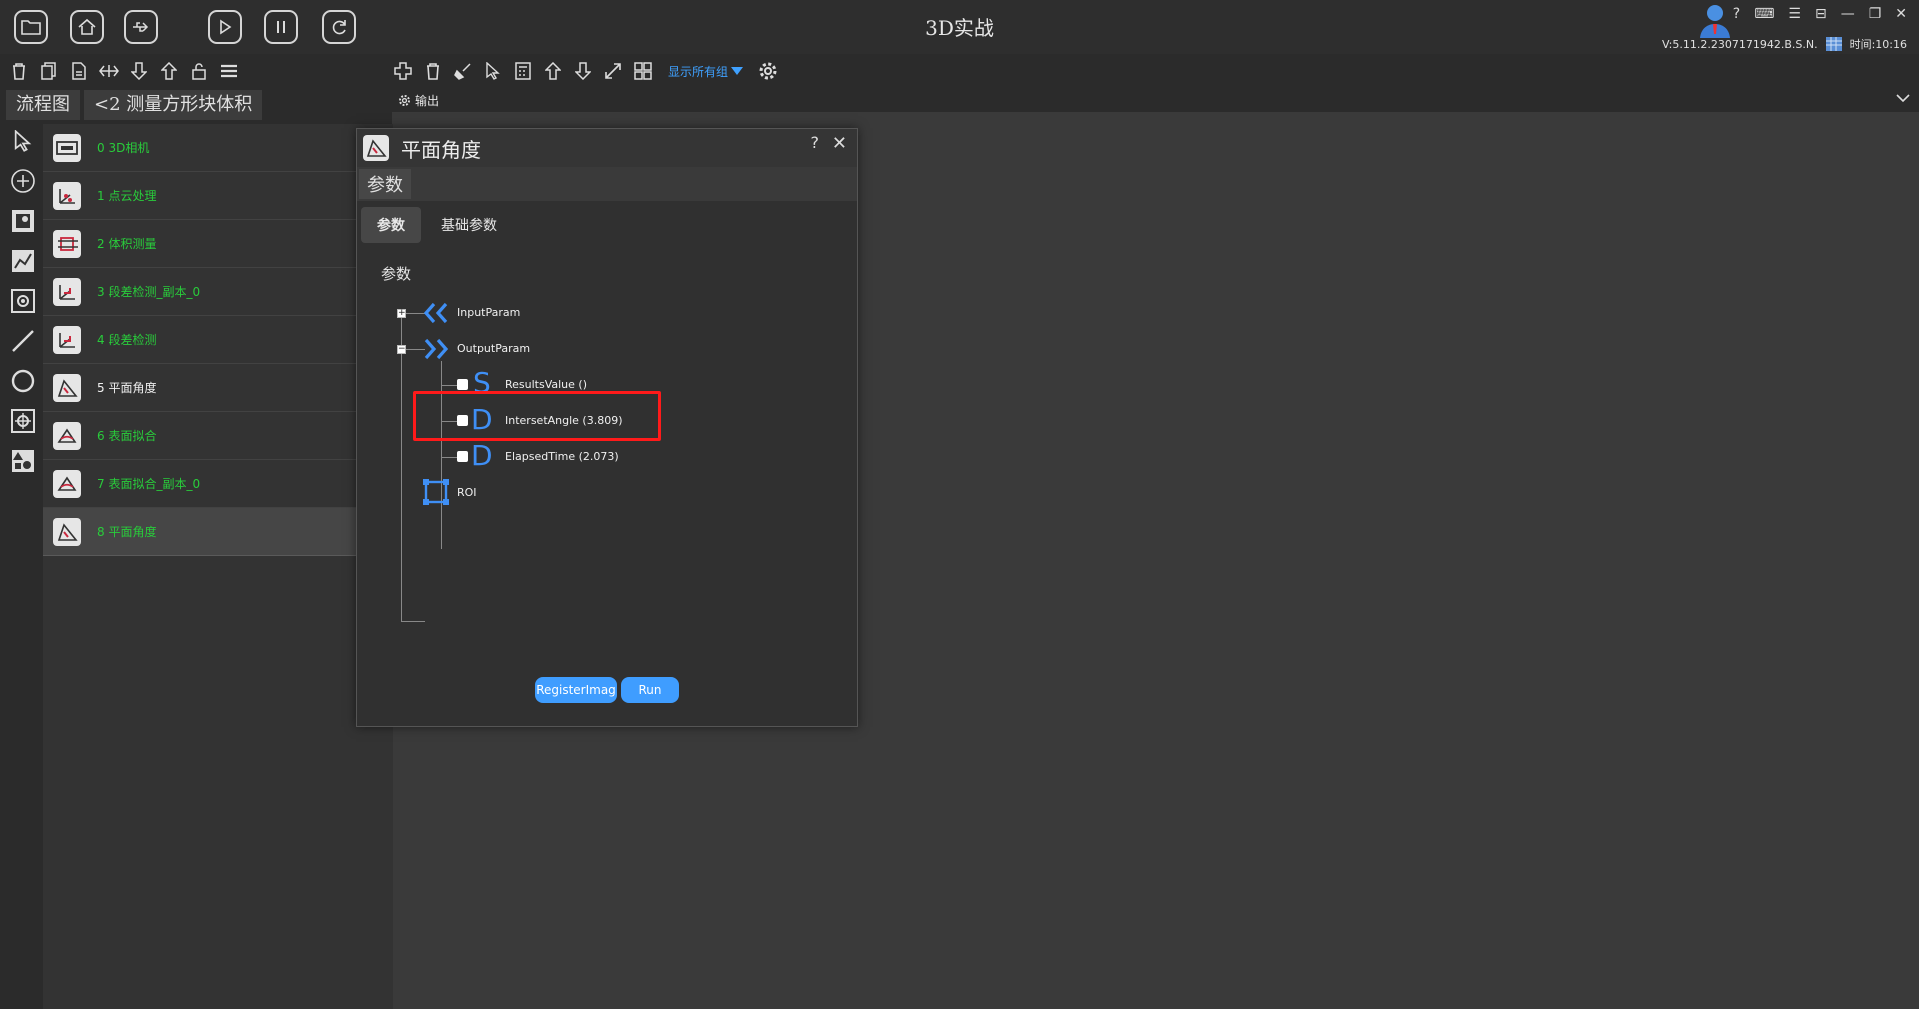  I want to click on pin-icon: ⊟, so click(1821, 14).